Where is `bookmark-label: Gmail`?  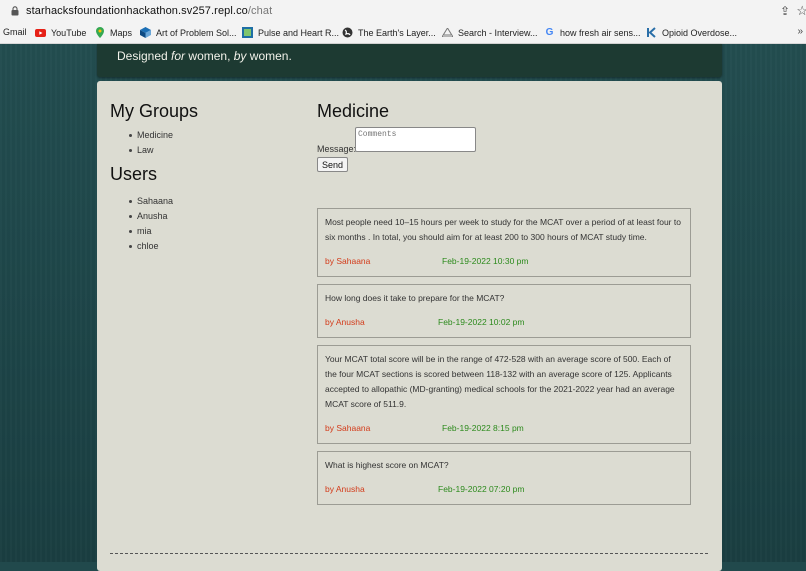
bookmark-label: Gmail is located at coordinates (15, 32).